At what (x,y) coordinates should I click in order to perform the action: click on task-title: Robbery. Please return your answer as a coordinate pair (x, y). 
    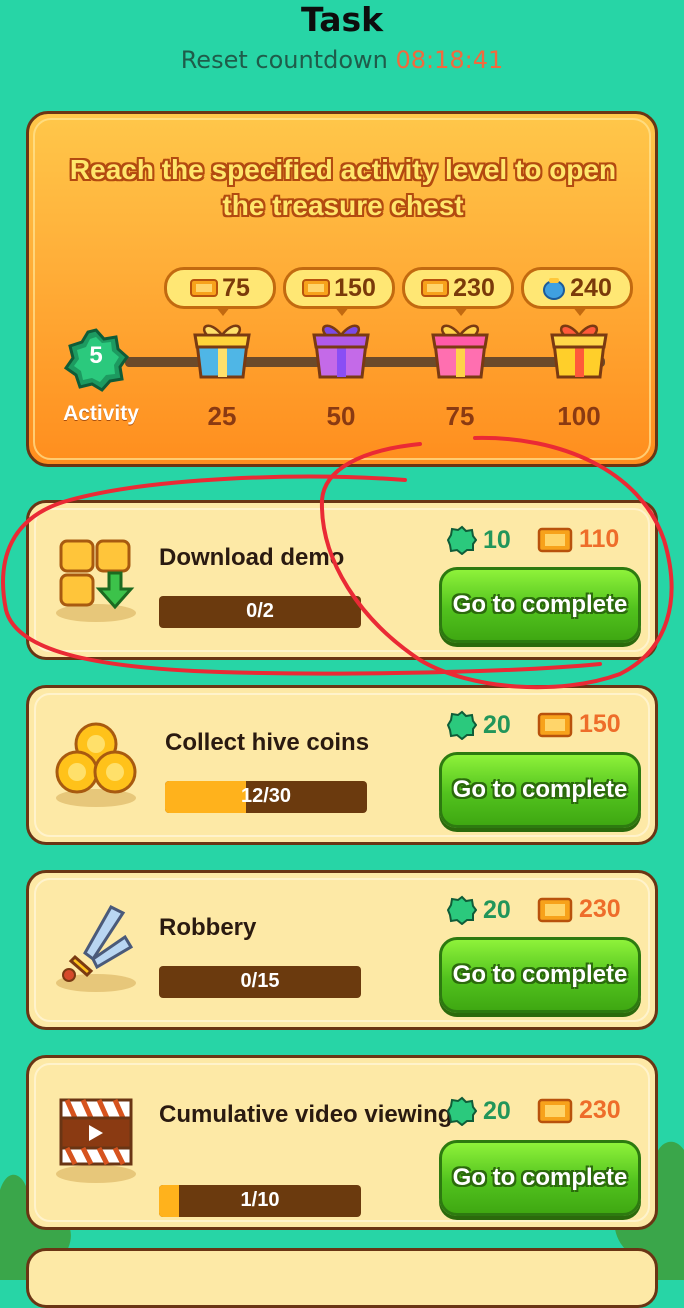
    Looking at the image, I should click on (208, 927).